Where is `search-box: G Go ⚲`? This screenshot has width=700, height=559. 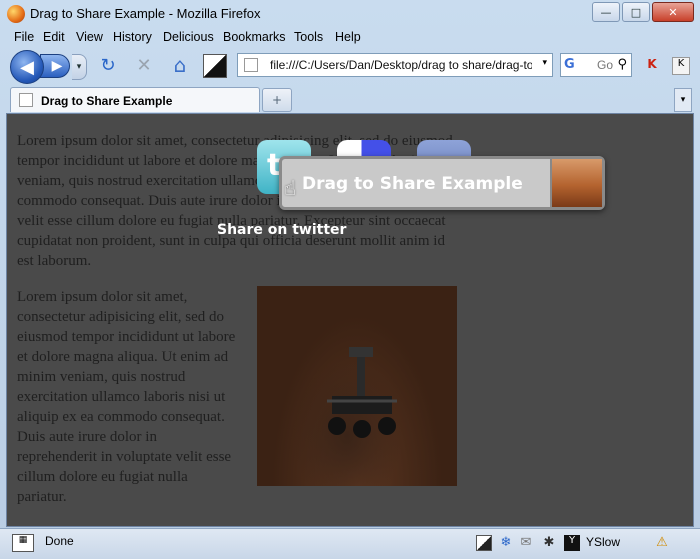 search-box: G Go ⚲ is located at coordinates (596, 65).